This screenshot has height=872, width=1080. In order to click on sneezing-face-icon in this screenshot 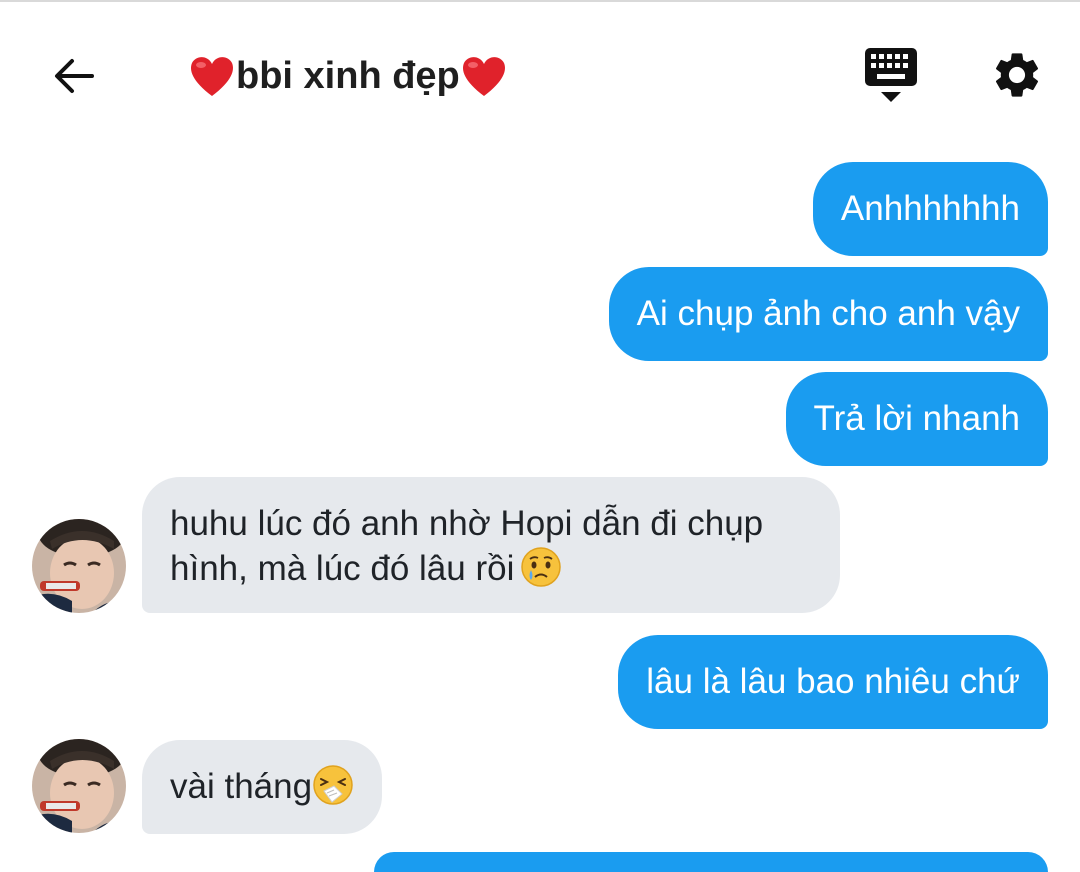, I will do `click(333, 785)`.